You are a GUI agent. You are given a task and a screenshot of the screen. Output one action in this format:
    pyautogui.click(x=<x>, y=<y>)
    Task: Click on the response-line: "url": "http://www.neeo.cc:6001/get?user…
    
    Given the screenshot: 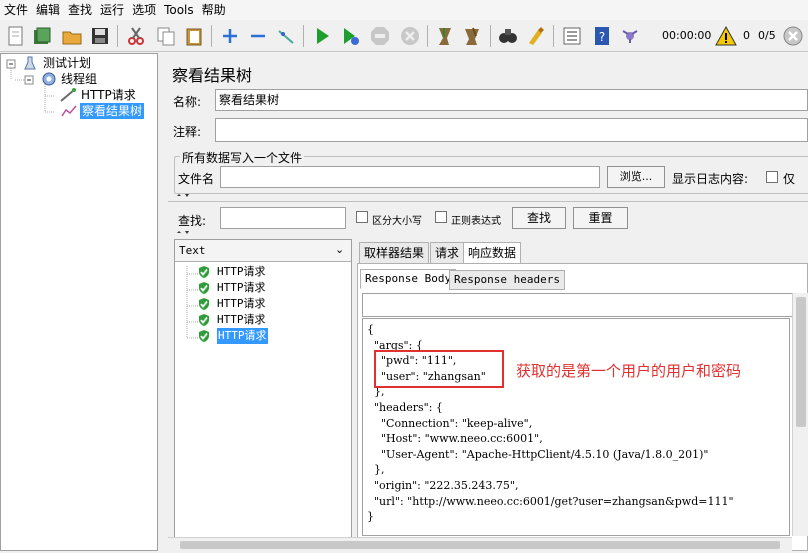 What is the action you would take?
    pyautogui.click(x=550, y=501)
    